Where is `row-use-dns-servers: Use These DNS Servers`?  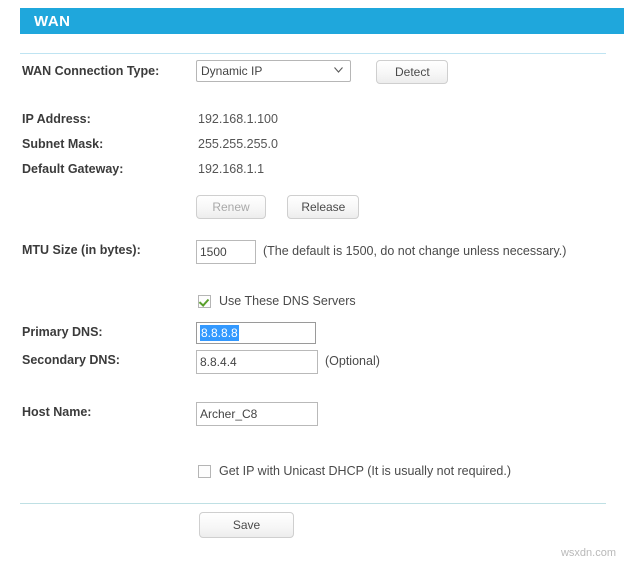 row-use-dns-servers: Use These DNS Servers is located at coordinates (312, 308).